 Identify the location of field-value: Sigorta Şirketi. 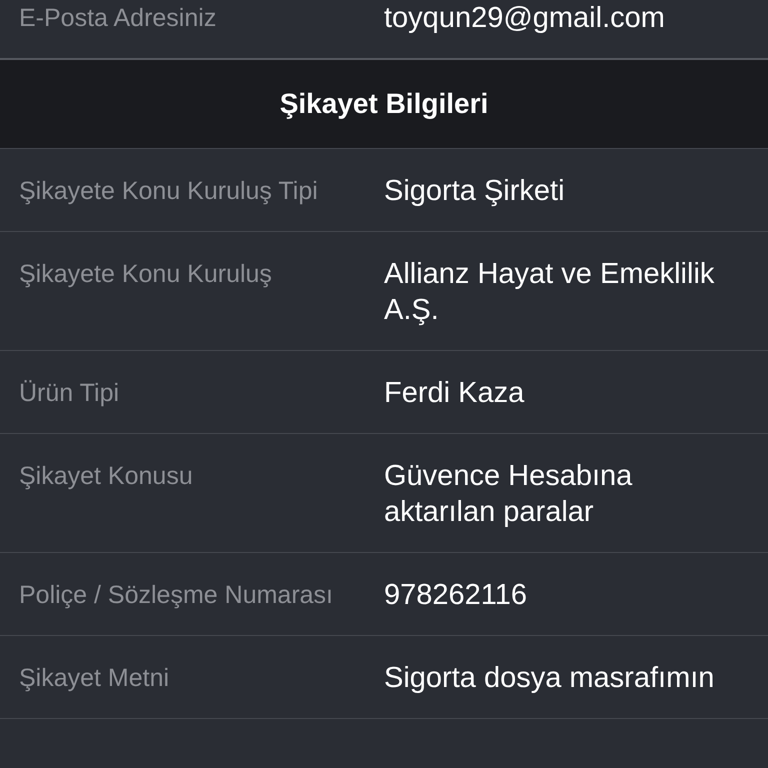
(475, 191).